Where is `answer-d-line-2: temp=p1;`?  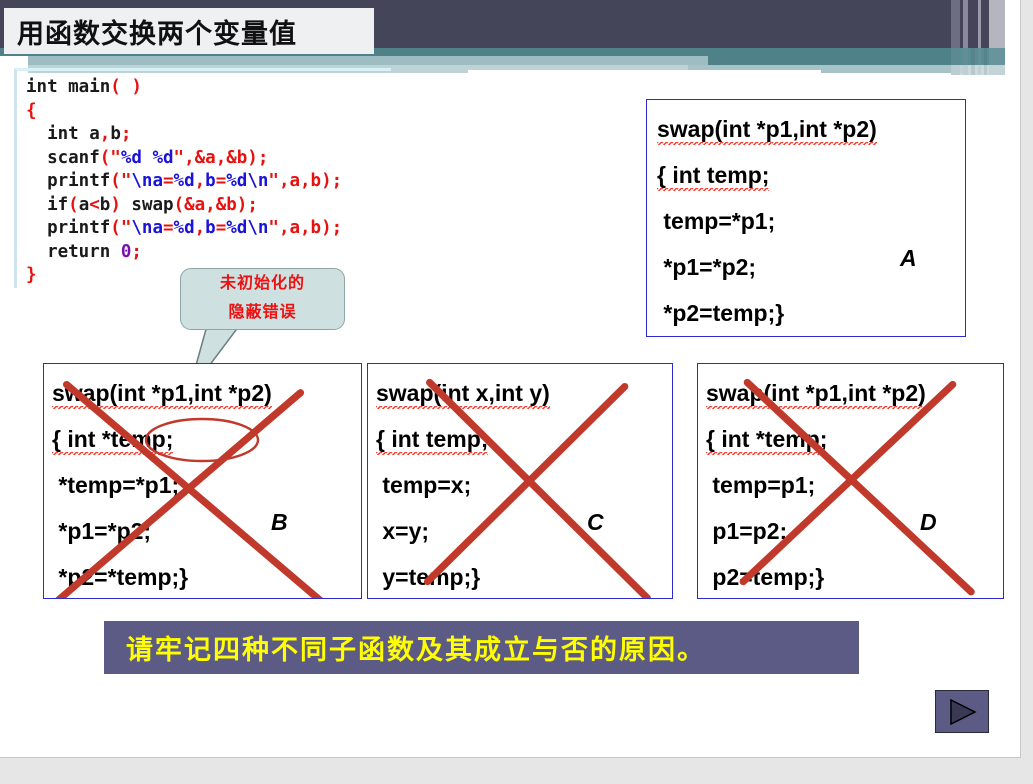
answer-d-line-2: temp=p1; is located at coordinates (761, 485).